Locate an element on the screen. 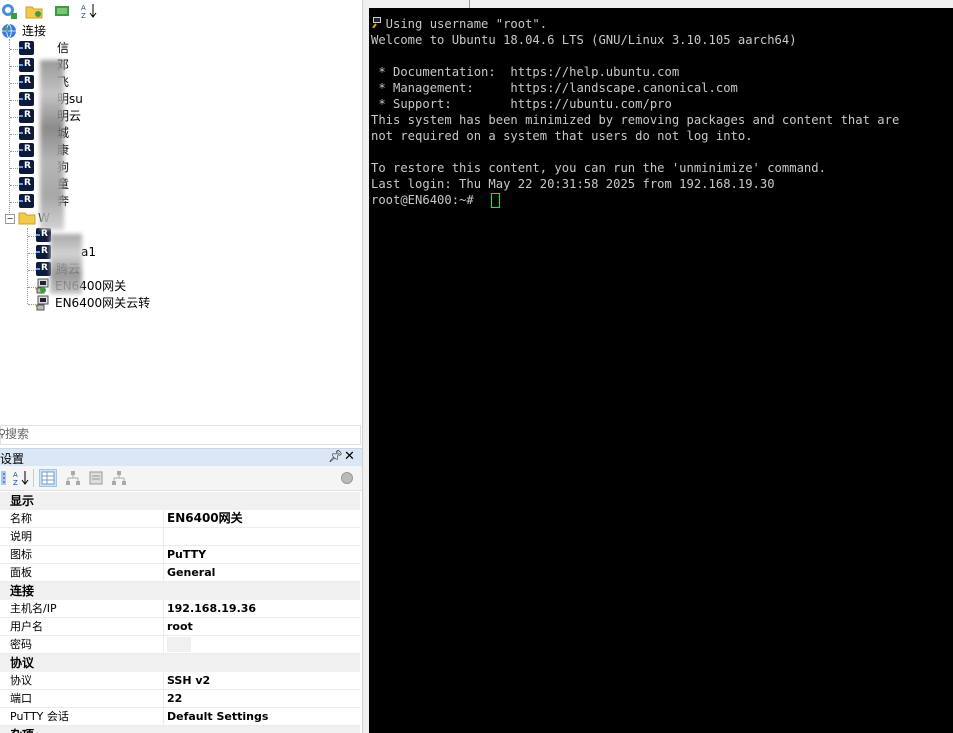 The image size is (953, 733). property-value: 192.168.19.36 is located at coordinates (211, 608).